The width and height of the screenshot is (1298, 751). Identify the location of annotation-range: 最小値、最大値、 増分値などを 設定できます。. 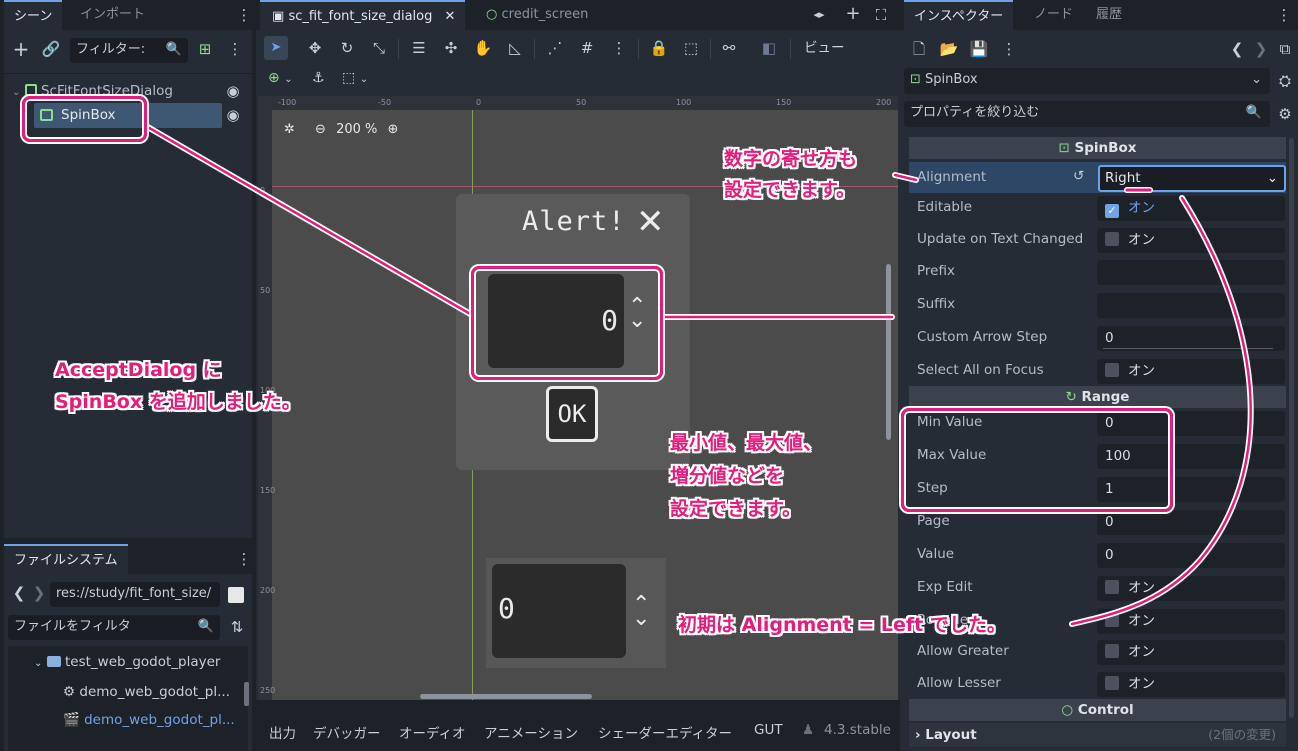
(746, 476).